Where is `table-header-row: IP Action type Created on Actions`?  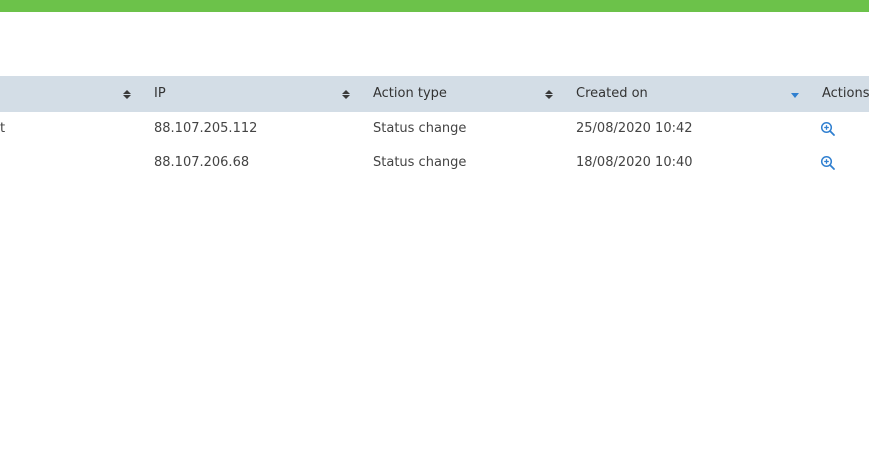 table-header-row: IP Action type Created on Actions is located at coordinates (434, 94).